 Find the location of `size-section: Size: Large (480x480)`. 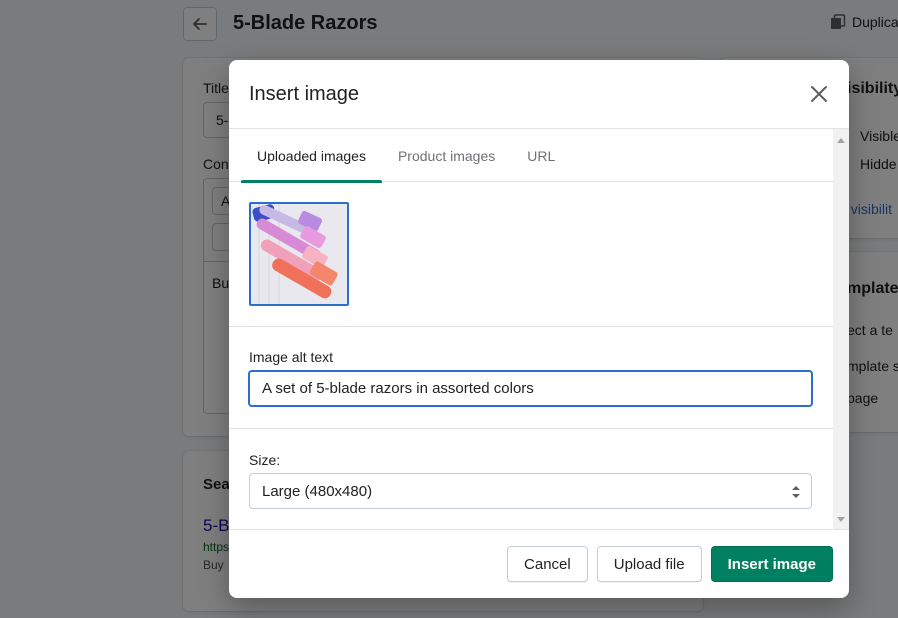

size-section: Size: Large (480x480) is located at coordinates (531, 479).